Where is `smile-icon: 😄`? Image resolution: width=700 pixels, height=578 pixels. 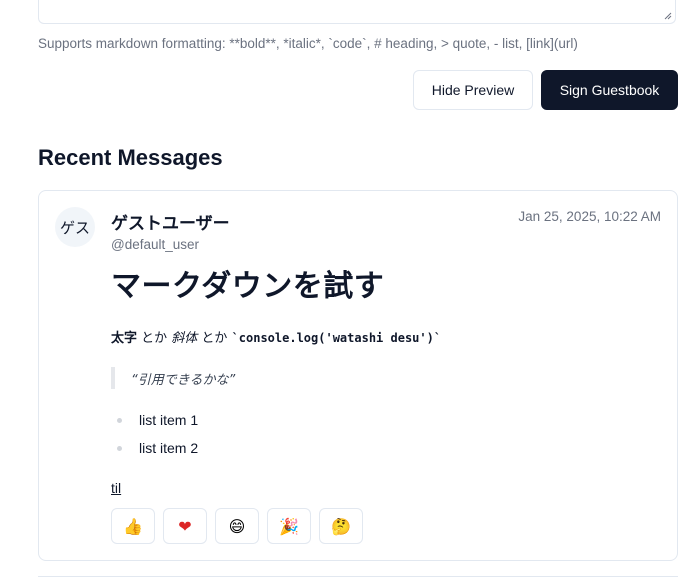 smile-icon: 😄 is located at coordinates (237, 526).